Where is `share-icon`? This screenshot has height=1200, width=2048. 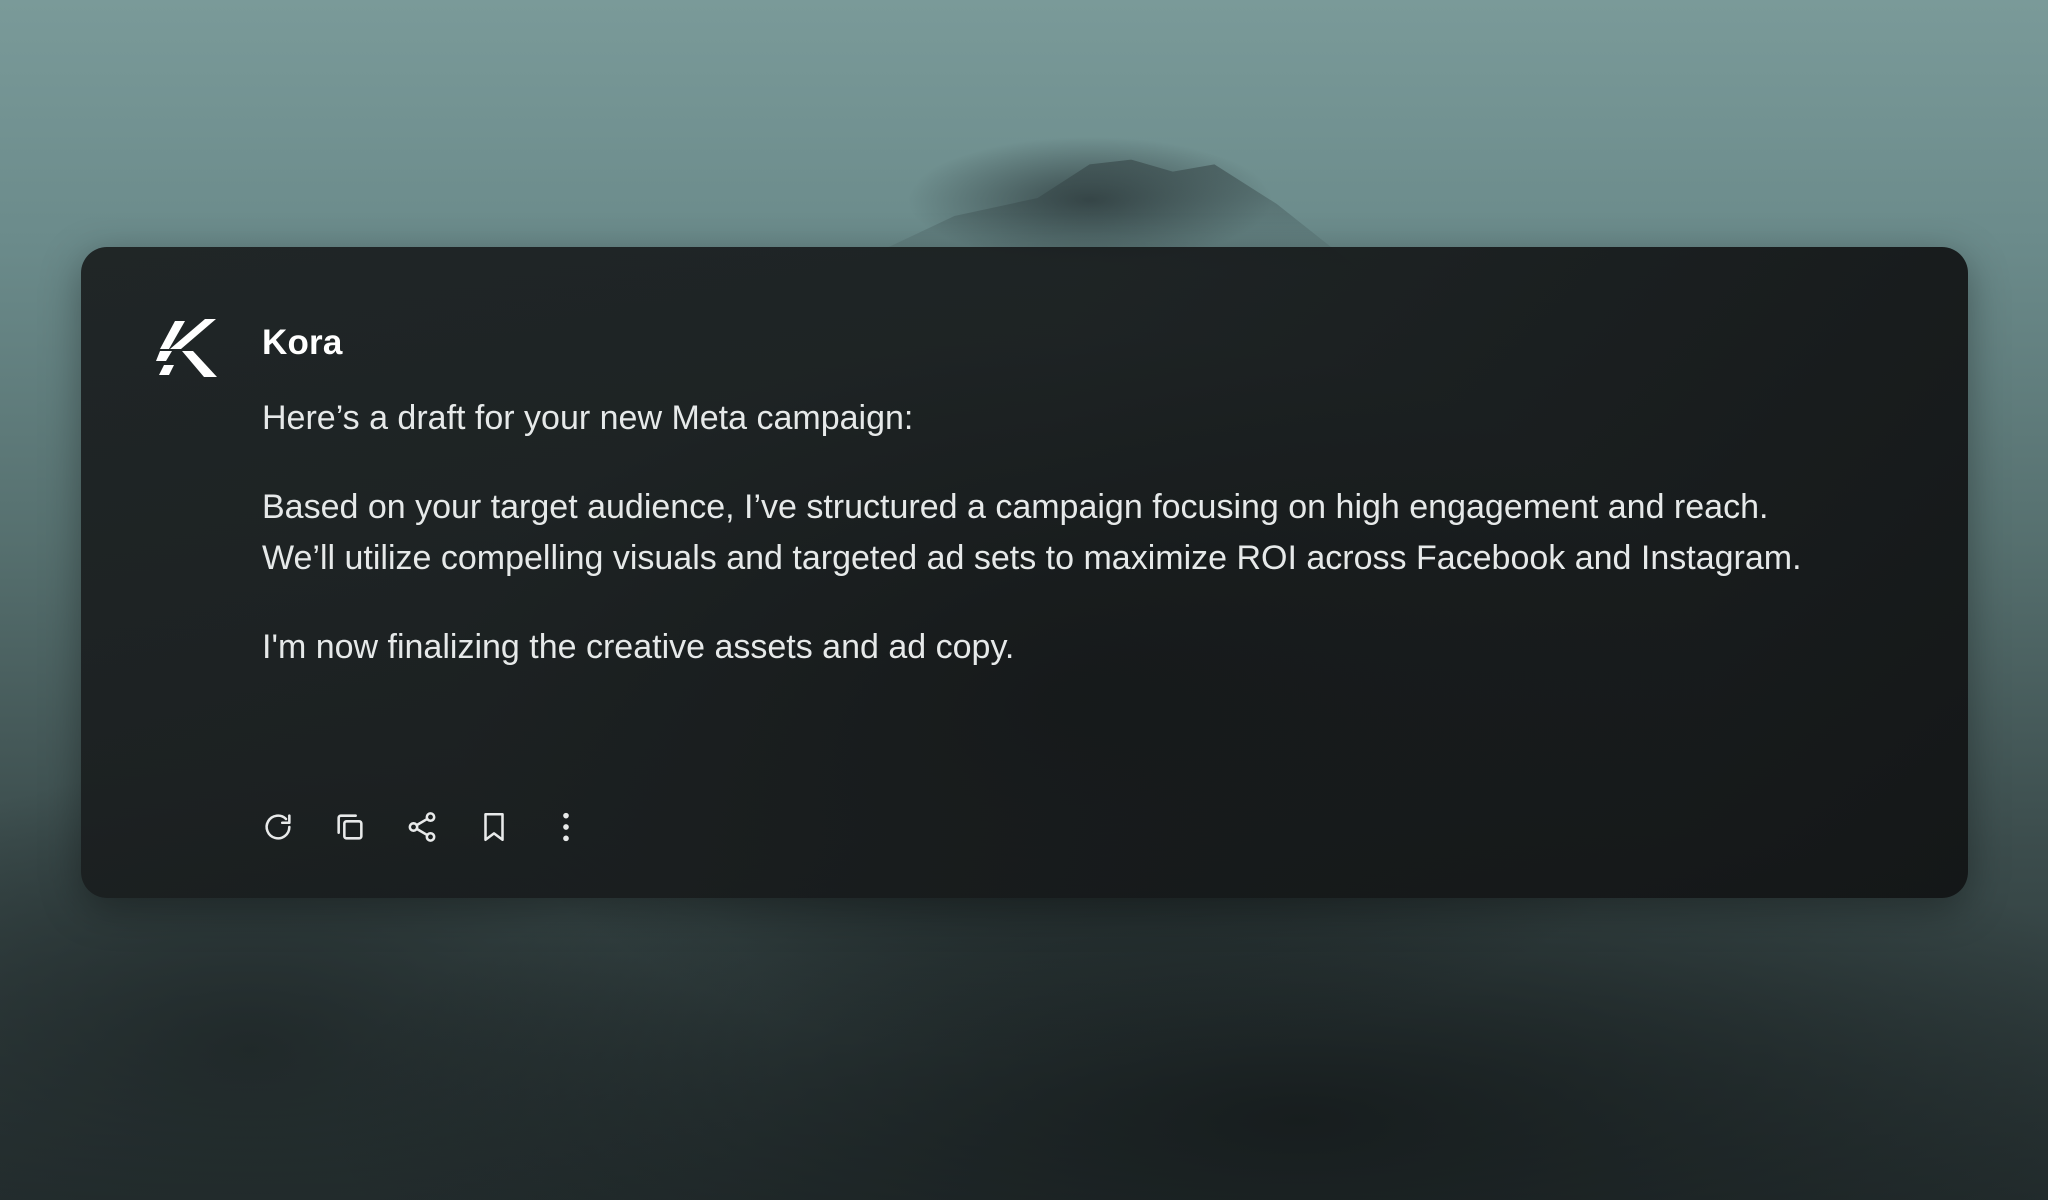 share-icon is located at coordinates (422, 827).